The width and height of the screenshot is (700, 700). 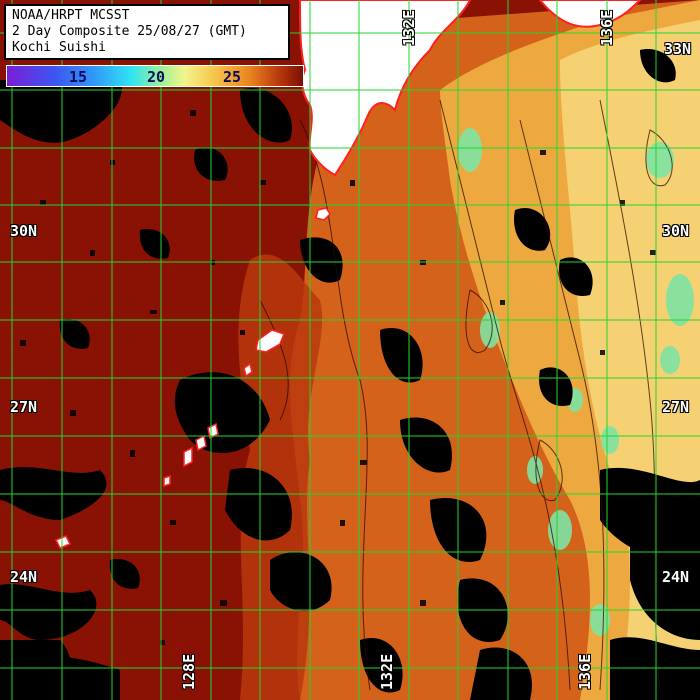 What do you see at coordinates (189, 671) in the screenshot?
I see `lon-label-128e-bottom: 128E` at bounding box center [189, 671].